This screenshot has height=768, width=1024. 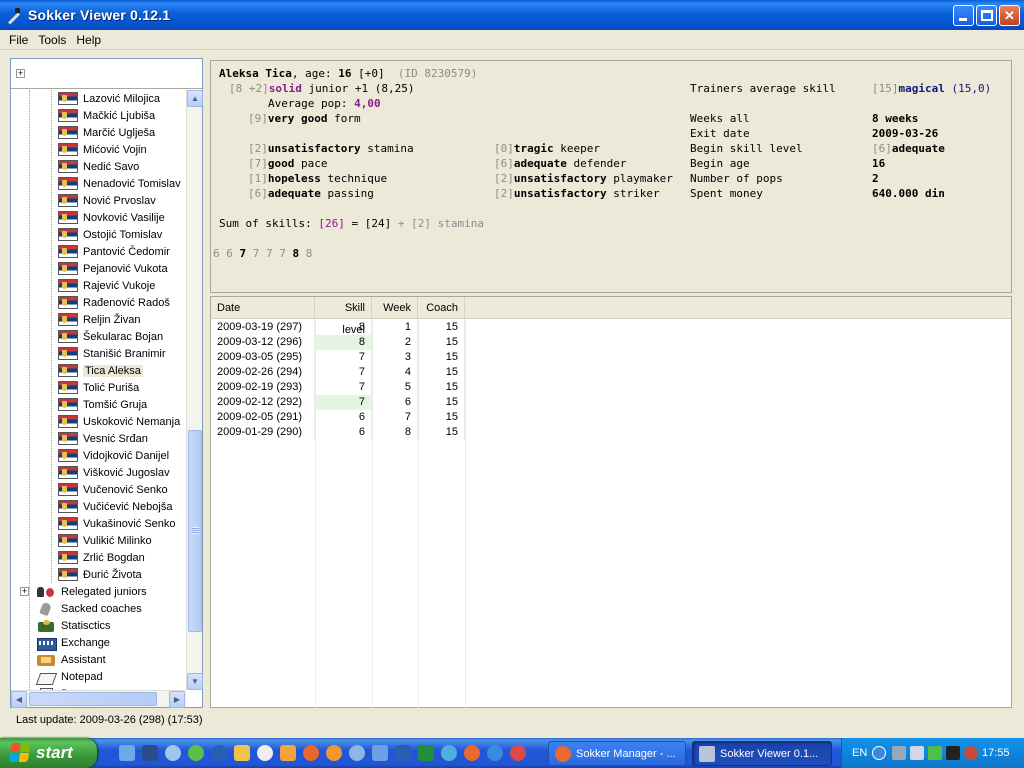 What do you see at coordinates (512, 15) in the screenshot?
I see `title-bar: Sokker Viewer 0.12.1 ✕` at bounding box center [512, 15].